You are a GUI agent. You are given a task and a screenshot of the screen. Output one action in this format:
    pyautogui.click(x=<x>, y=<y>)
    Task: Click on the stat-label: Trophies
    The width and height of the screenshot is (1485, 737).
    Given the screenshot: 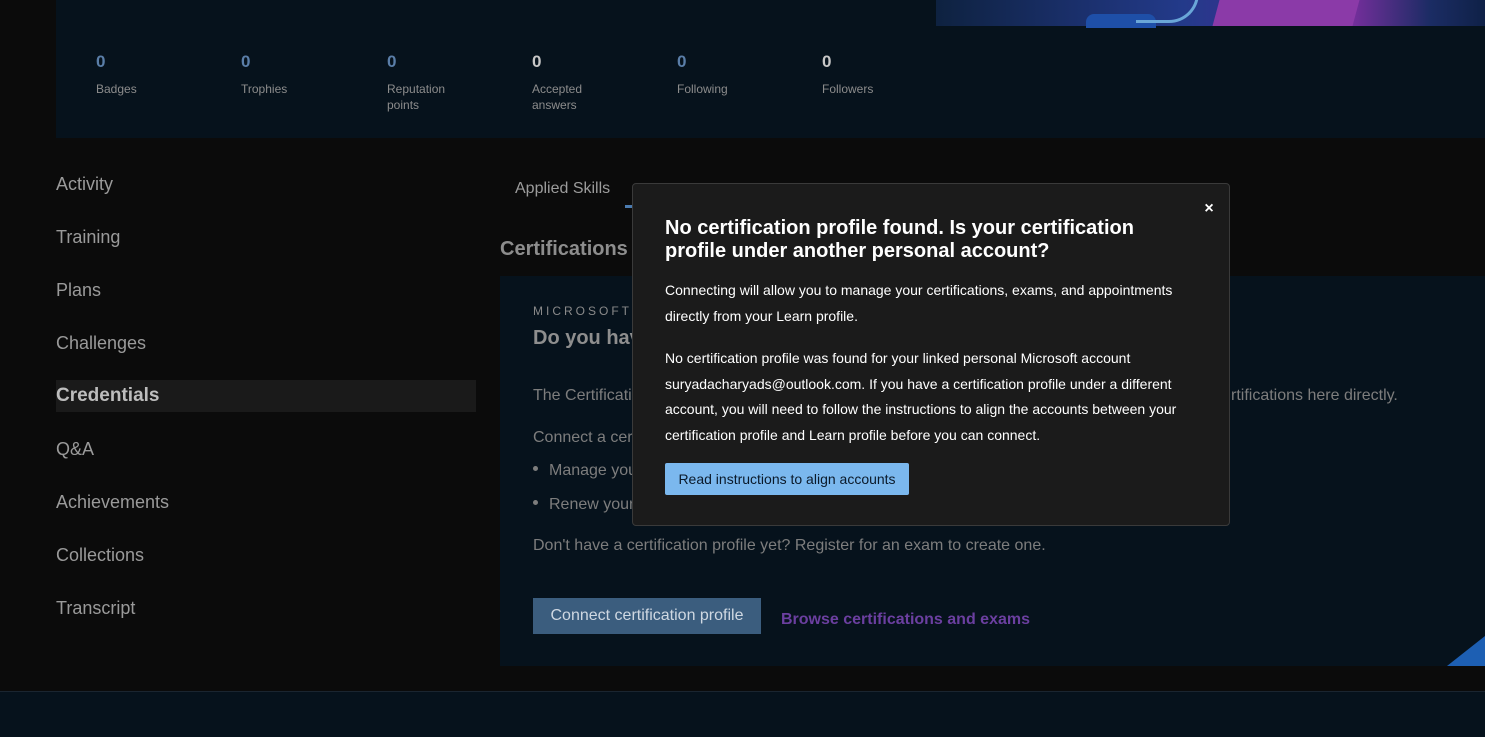 What is the action you would take?
    pyautogui.click(x=264, y=89)
    